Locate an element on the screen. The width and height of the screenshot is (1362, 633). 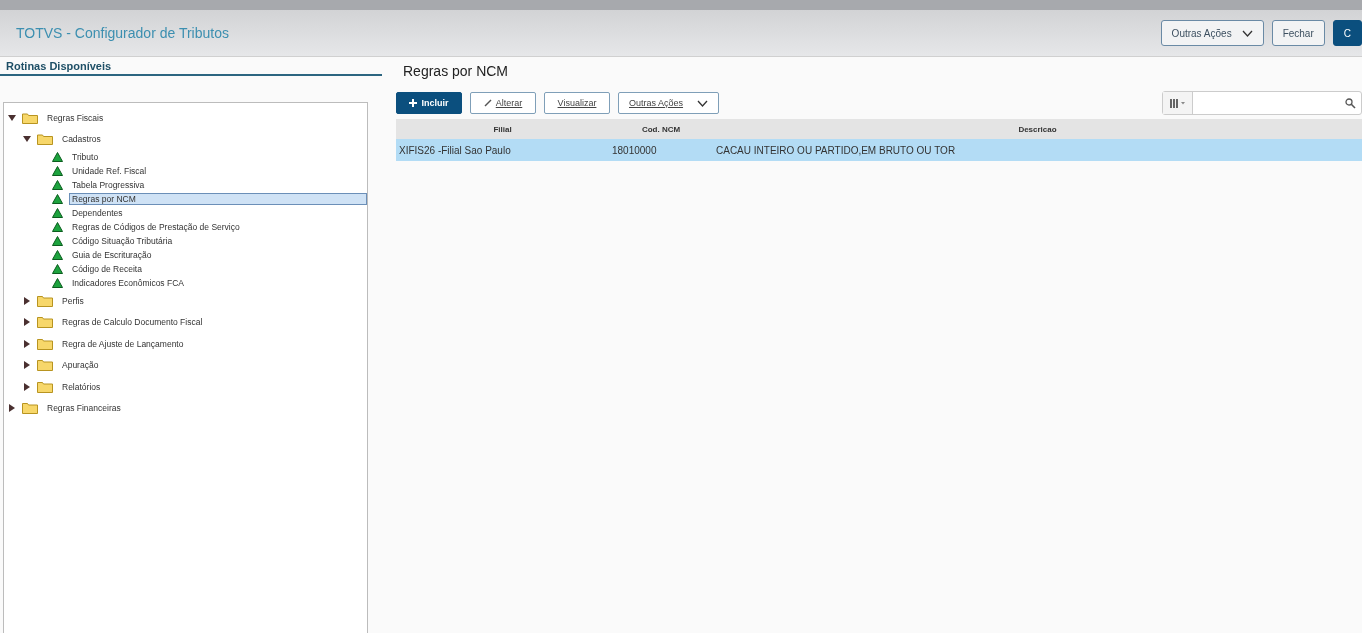
tree-item: Tabela Progressiva is located at coordinates (108, 185).